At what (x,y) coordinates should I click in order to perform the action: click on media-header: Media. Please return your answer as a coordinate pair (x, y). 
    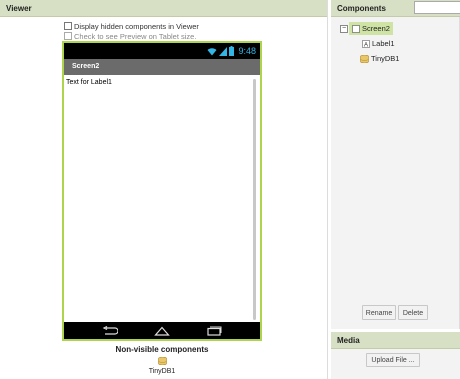
    Looking at the image, I should click on (395, 340).